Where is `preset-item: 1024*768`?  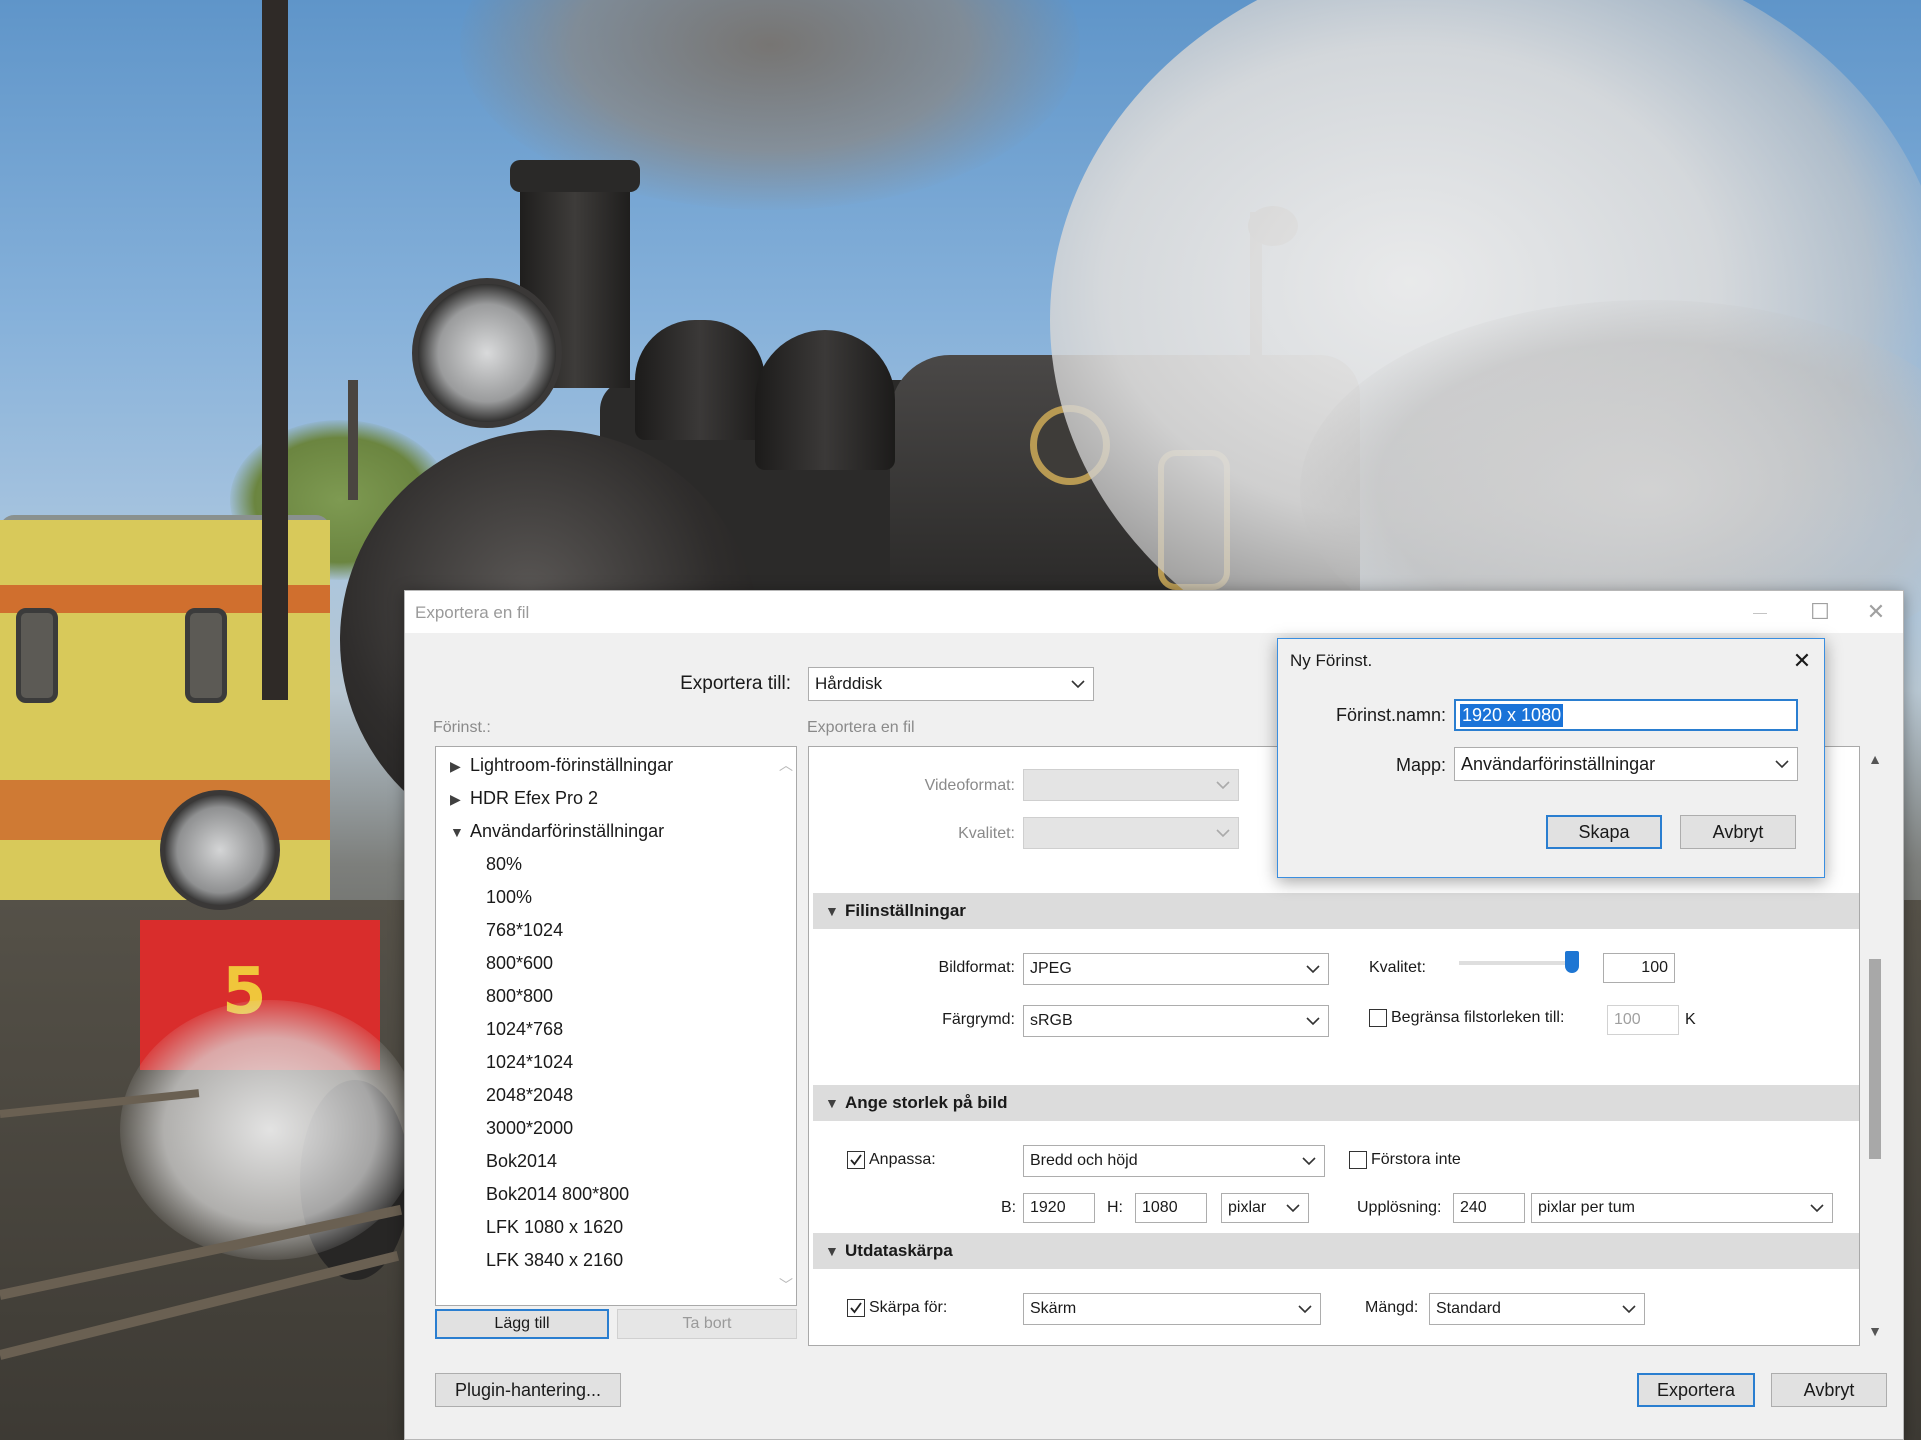
preset-item: 1024*768 is located at coordinates (524, 1029).